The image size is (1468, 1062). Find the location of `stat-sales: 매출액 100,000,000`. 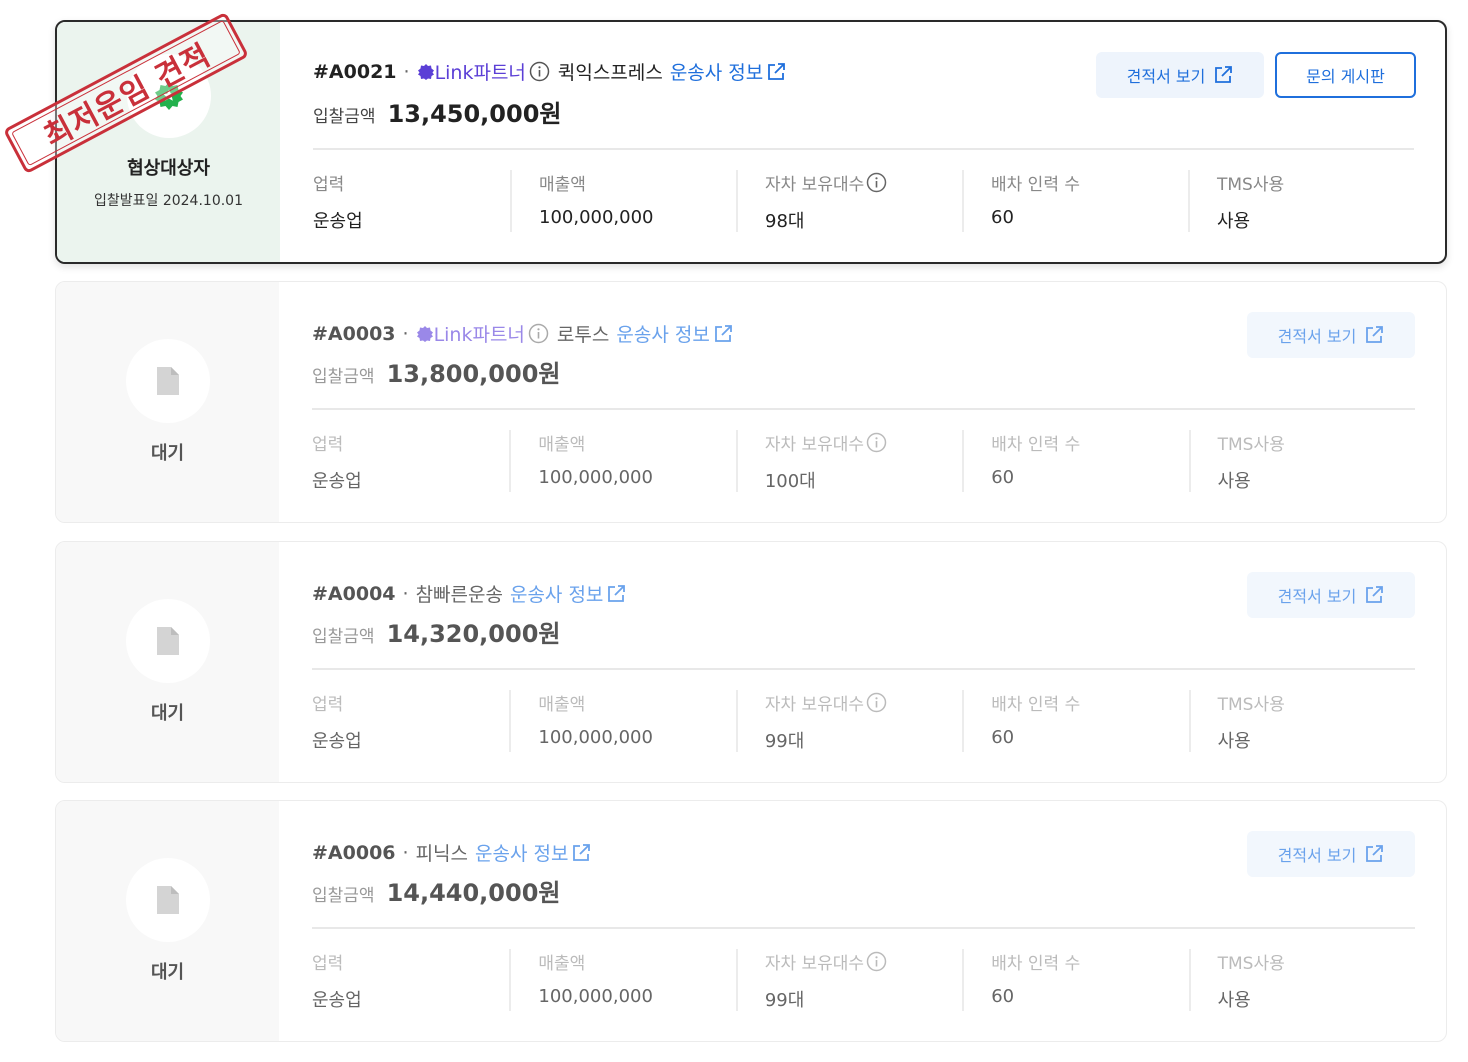

stat-sales: 매출액 100,000,000 is located at coordinates (622, 980).